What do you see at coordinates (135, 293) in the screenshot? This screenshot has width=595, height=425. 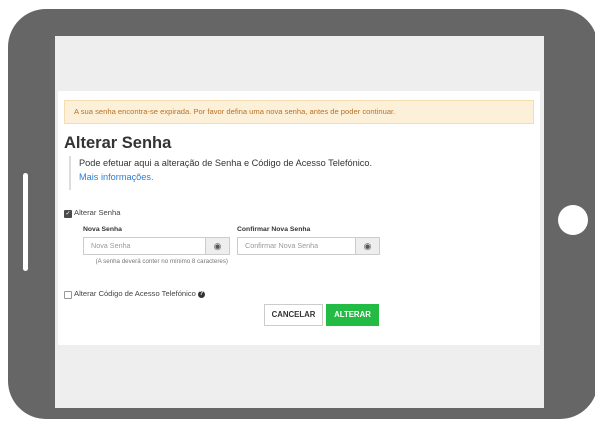 I see `change-phone-code-text: Alterar Código de Acesso Telefónico` at bounding box center [135, 293].